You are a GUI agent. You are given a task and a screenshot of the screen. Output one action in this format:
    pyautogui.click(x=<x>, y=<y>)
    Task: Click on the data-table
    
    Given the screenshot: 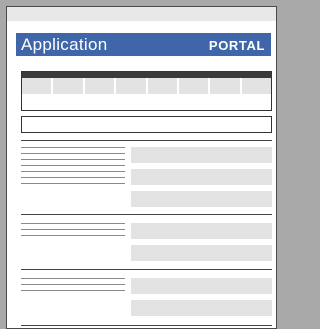 What is the action you would take?
    pyautogui.click(x=146, y=91)
    